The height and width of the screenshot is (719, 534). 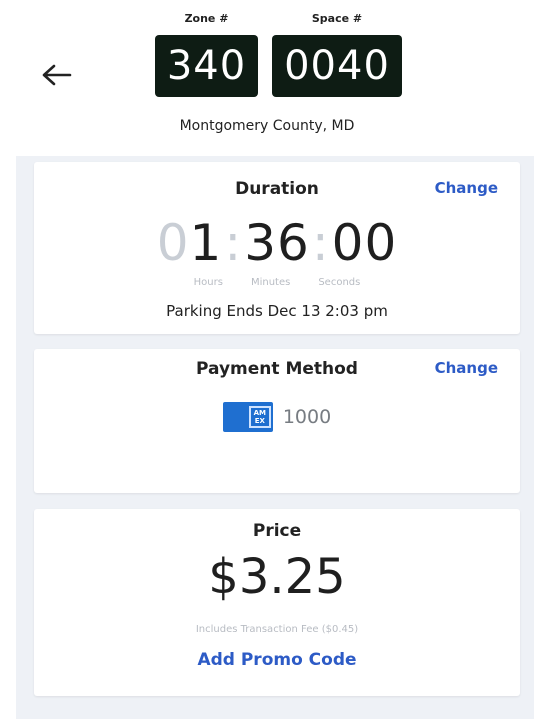 I want to click on transaction-fee-note: Includes Transaction Fee ($0.45), so click(x=277, y=629).